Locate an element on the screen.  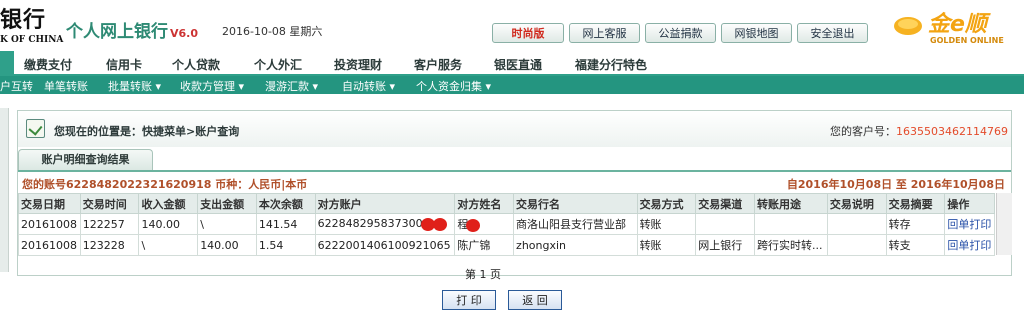
col-action: 操作 is located at coordinates (969, 203).